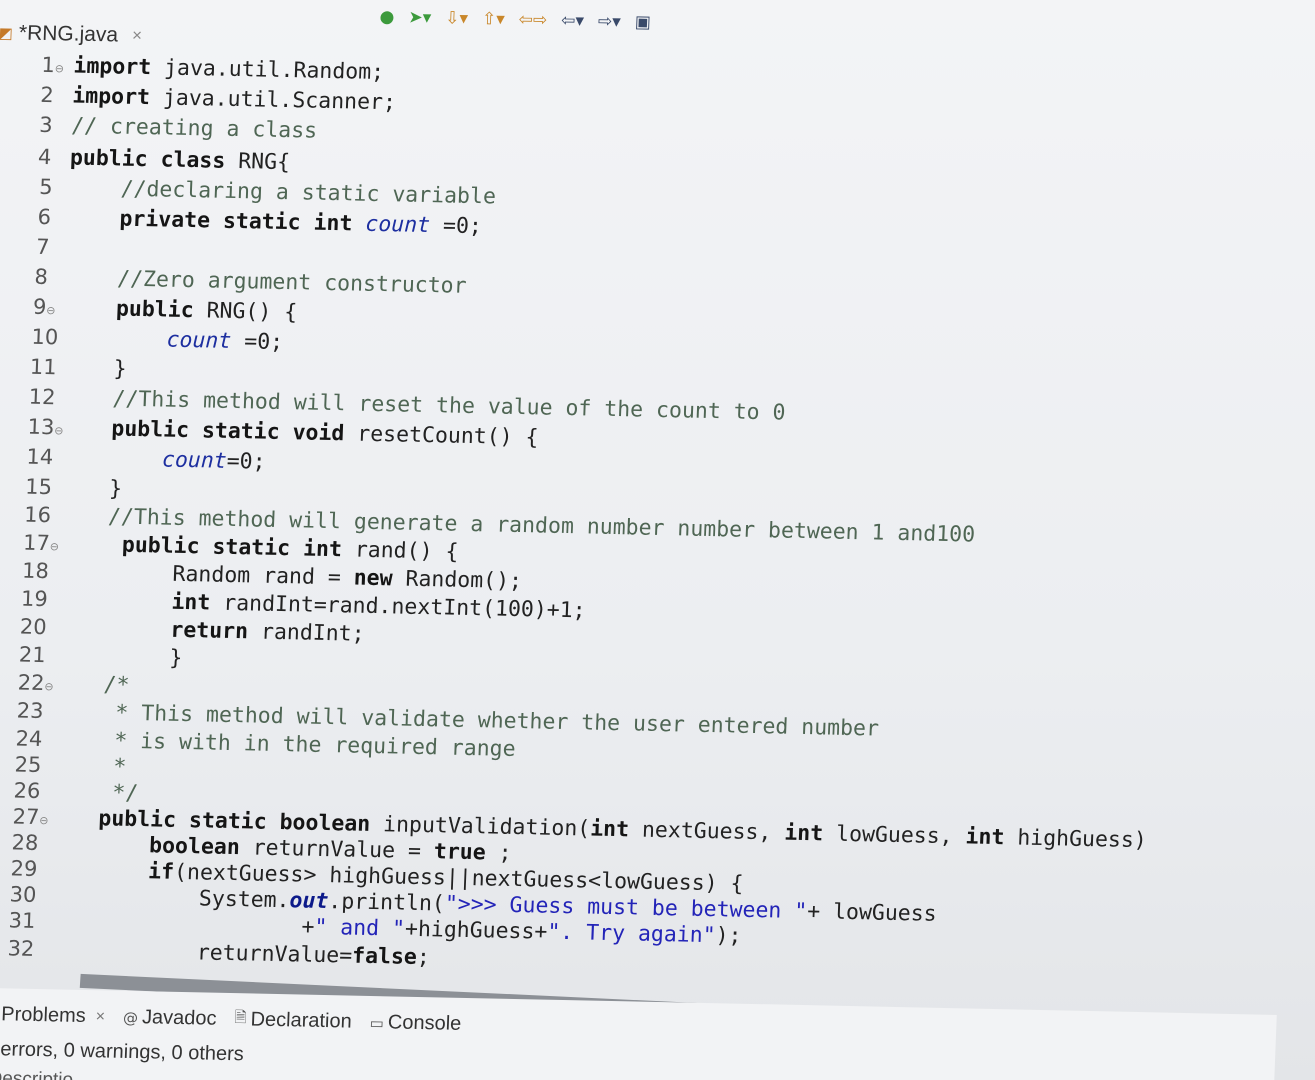  What do you see at coordinates (87, 766) in the screenshot?
I see `code-text: *` at bounding box center [87, 766].